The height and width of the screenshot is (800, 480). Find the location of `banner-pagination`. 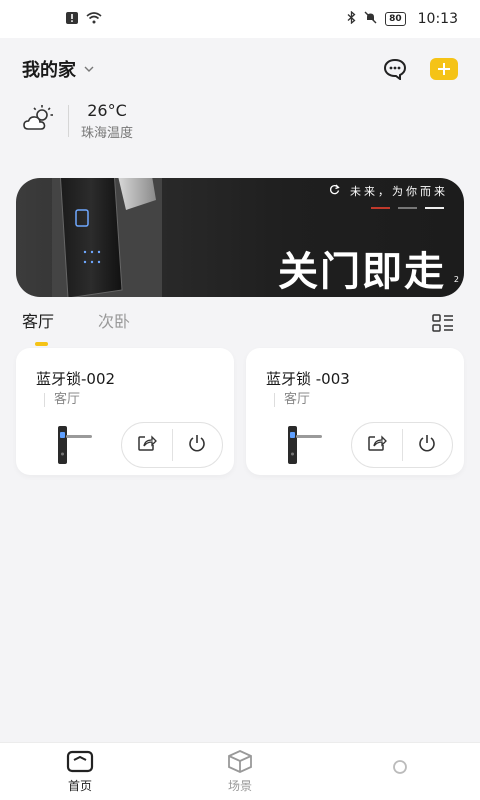

banner-pagination is located at coordinates (407, 208).